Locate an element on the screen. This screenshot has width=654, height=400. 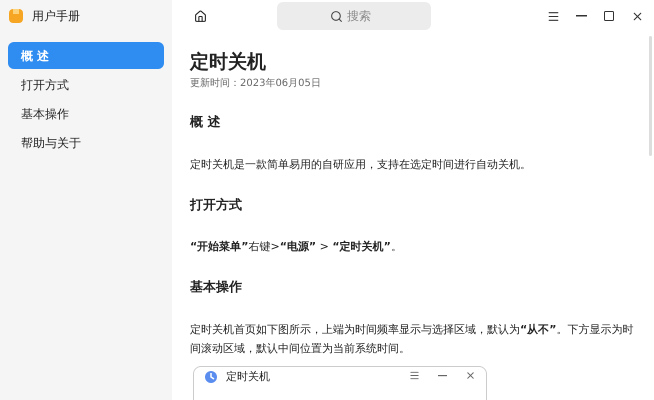
section-heading: 打开方式 is located at coordinates (216, 205).